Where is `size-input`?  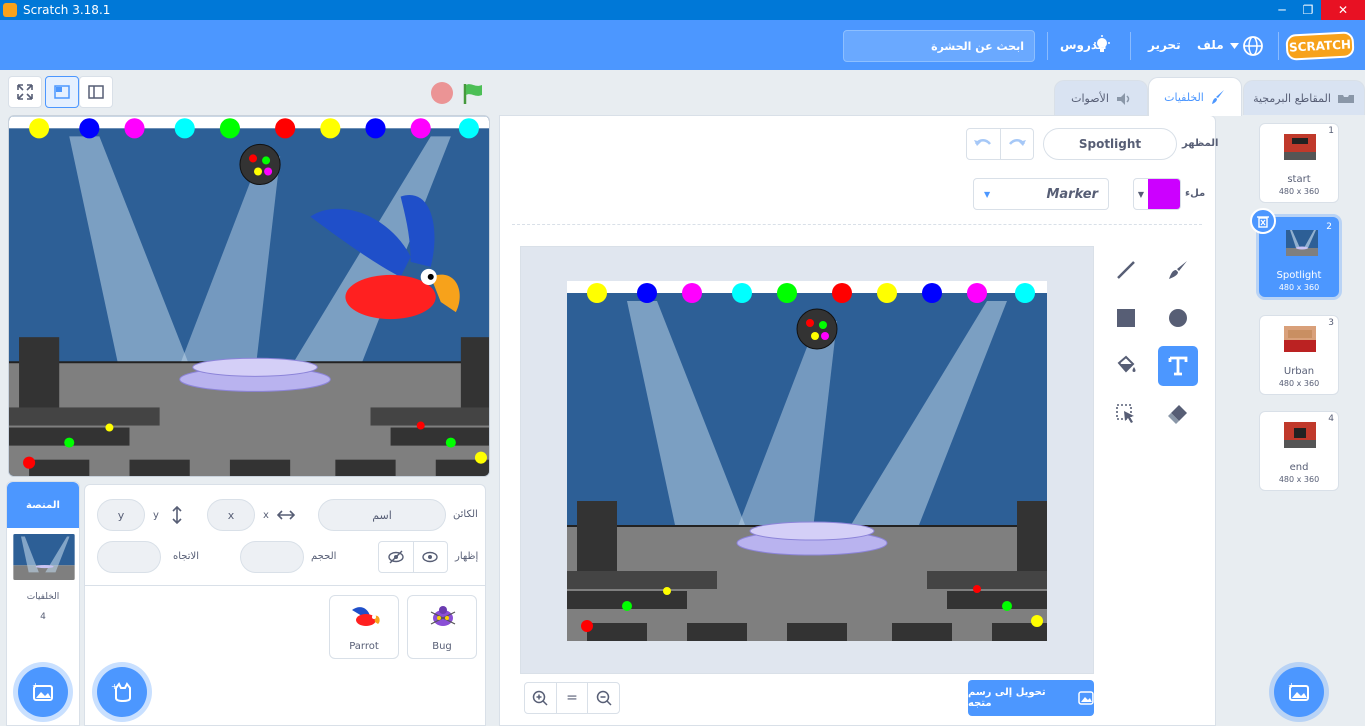
size-input is located at coordinates (272, 557).